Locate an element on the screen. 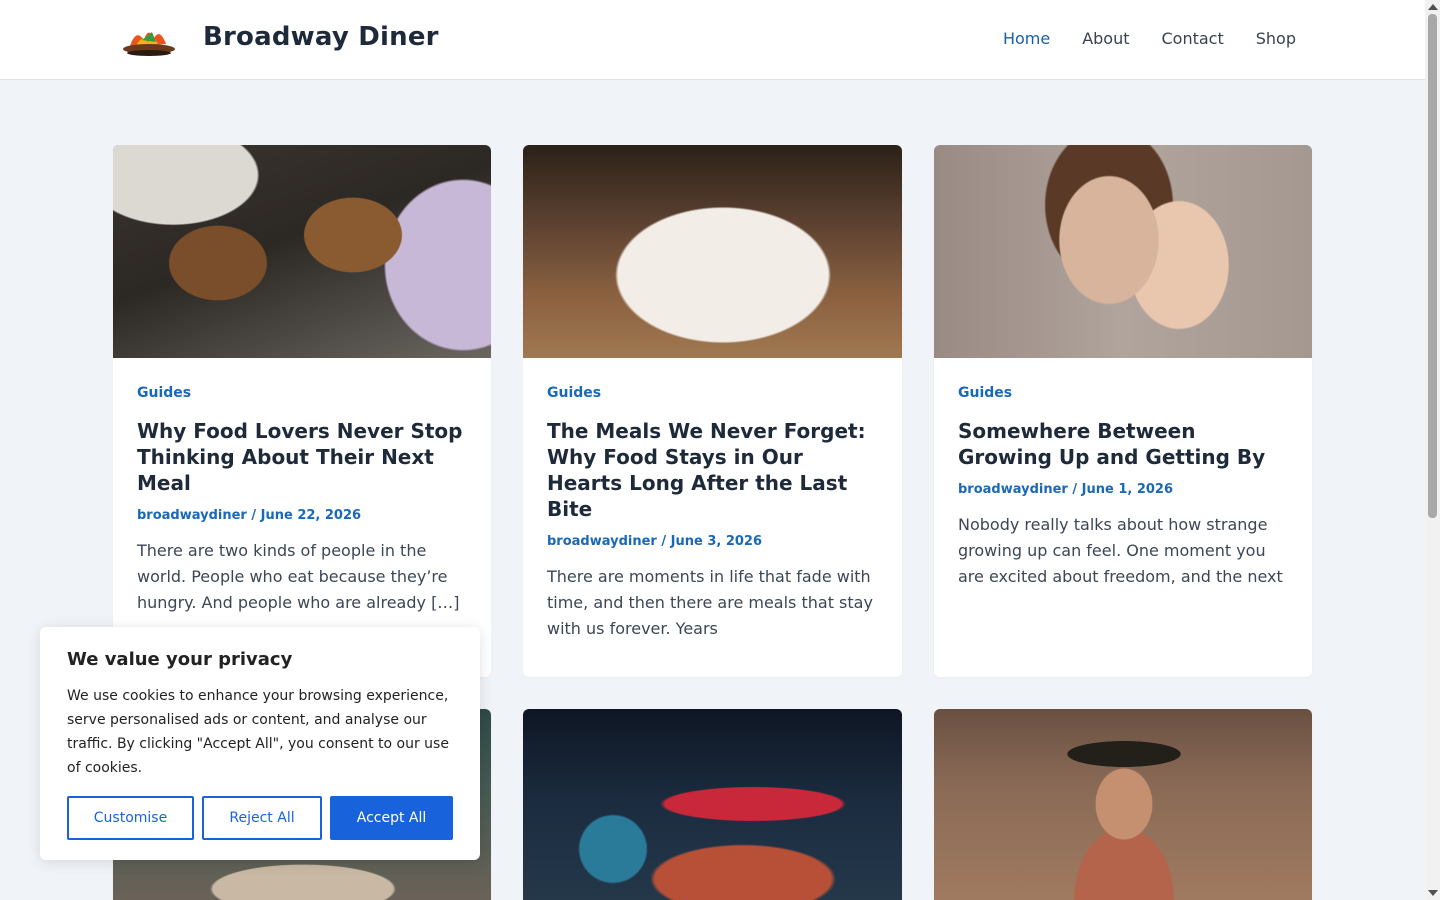  post-meta: broadwaydiner / June 1, 2026 is located at coordinates (1066, 489).